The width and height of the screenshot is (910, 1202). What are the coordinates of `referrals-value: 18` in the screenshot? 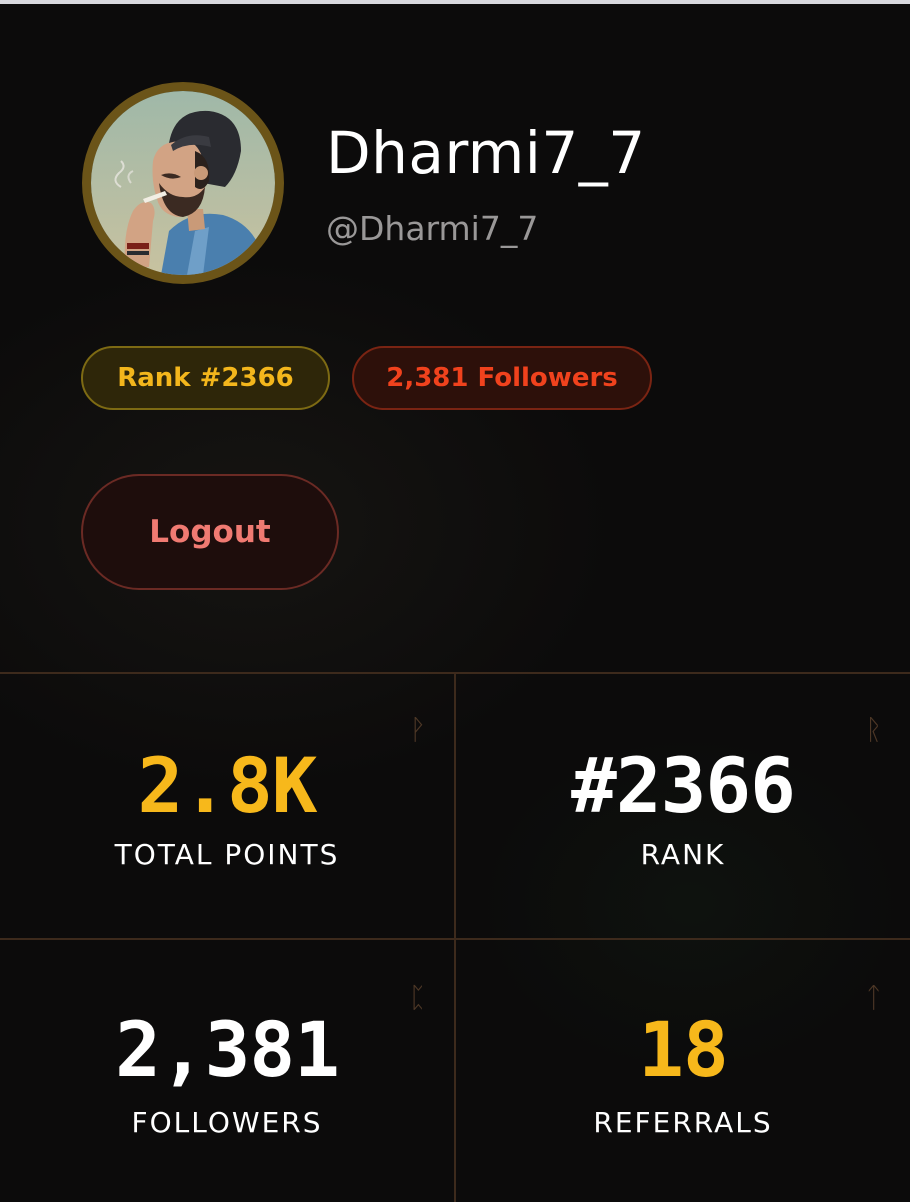 It's located at (683, 1049).